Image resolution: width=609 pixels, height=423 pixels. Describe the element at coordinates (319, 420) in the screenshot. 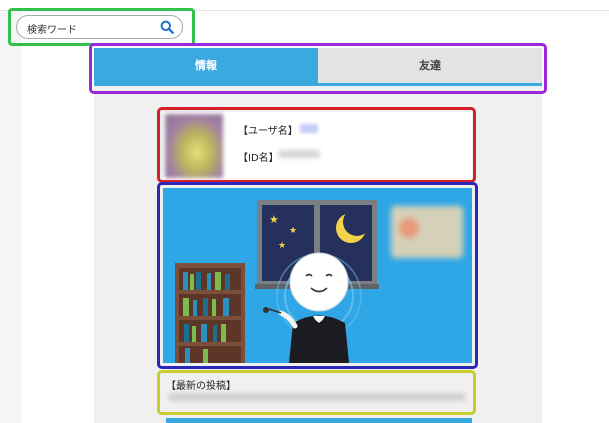

I see `latest-post-bar` at that location.